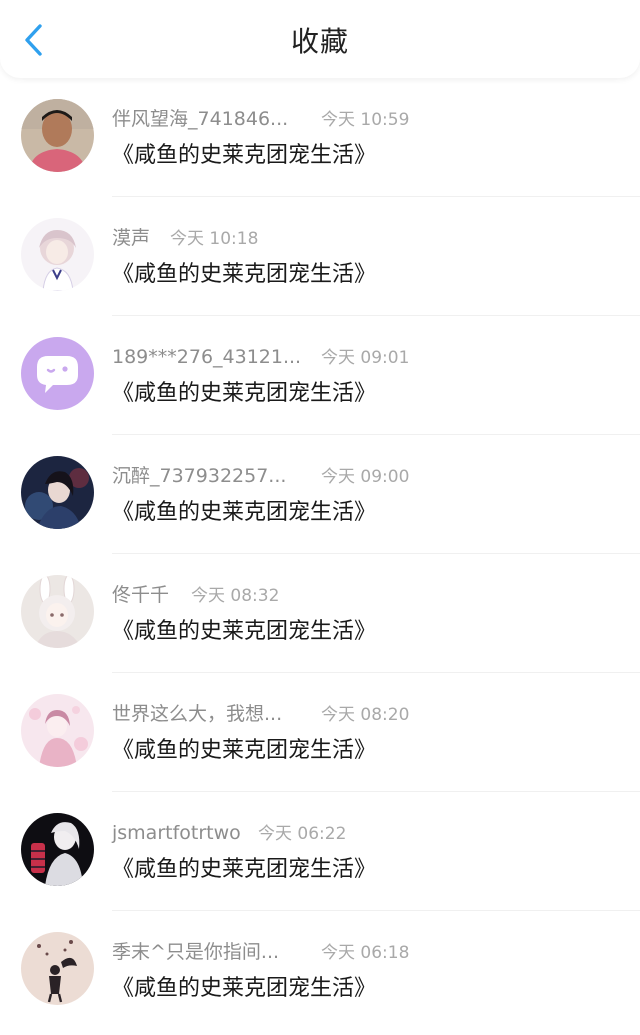  What do you see at coordinates (320, 256) in the screenshot?
I see `list-item: 漠声 今天 10:18 《咸鱼的史莱克团宠生活》` at bounding box center [320, 256].